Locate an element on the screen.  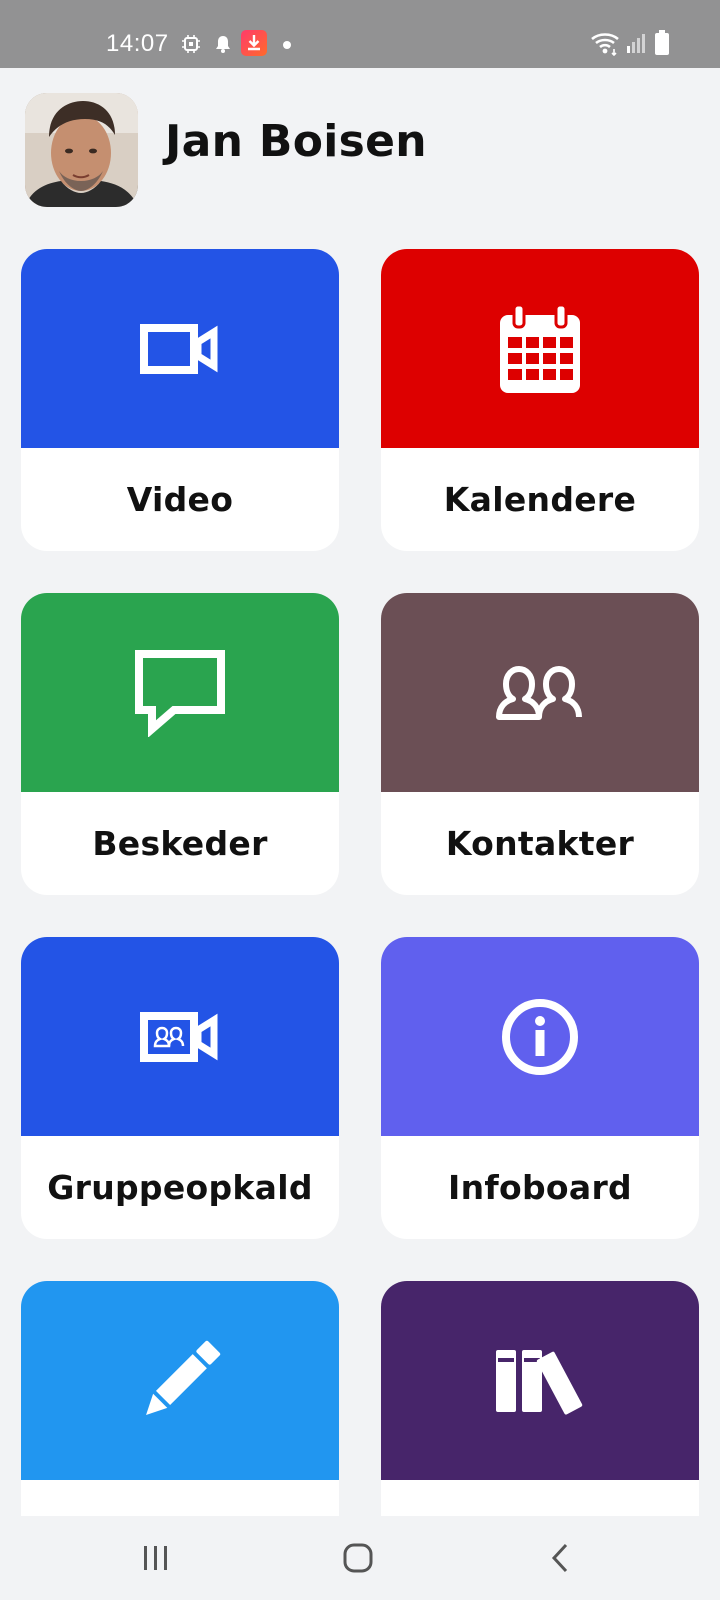
profile-header: Jan Boisen is located at coordinates (360, 158).